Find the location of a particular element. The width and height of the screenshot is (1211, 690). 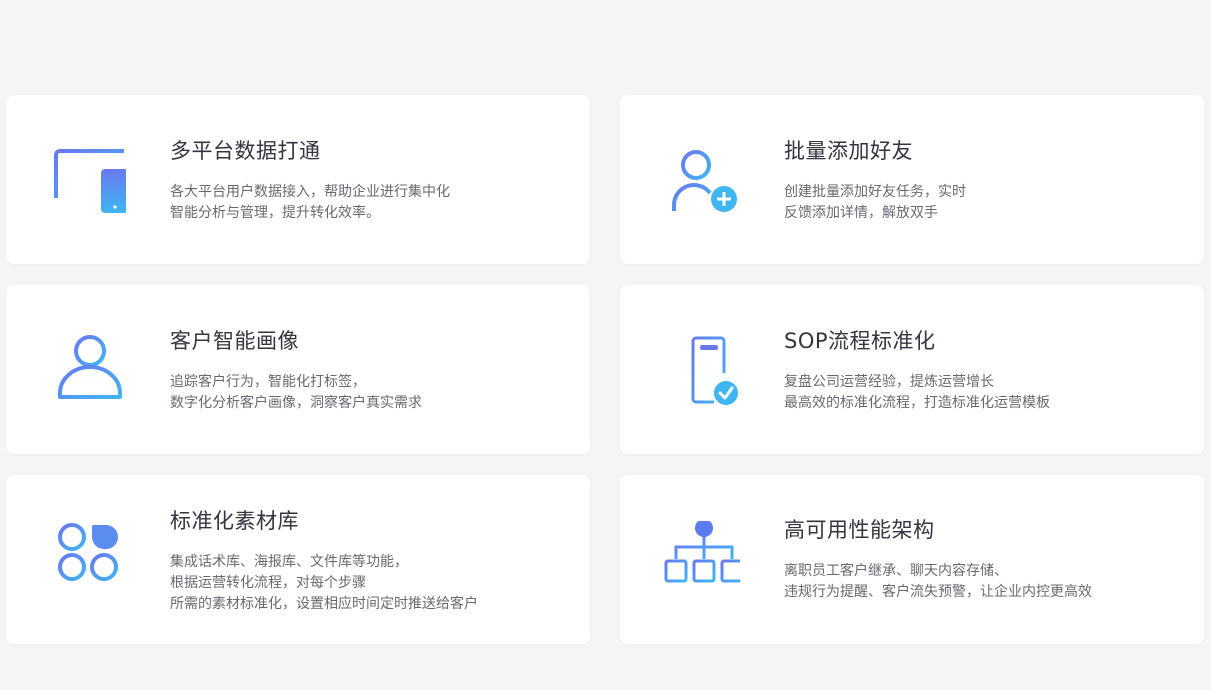

feature-card-customer-profile: 客户智能画像 追踪客户行为，智能化打标签， 数字化分析客户画像，洞察客户真实需求 is located at coordinates (298, 369).